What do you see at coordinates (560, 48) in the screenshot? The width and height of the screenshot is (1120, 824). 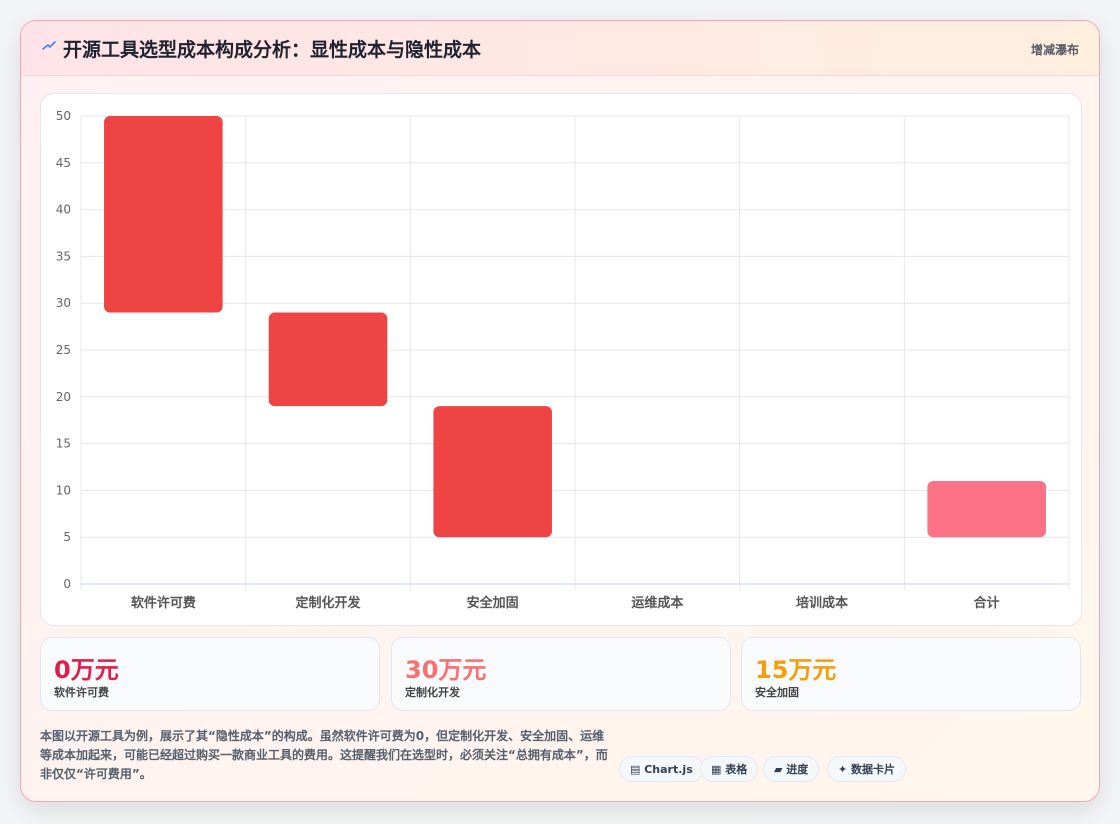 I see `card-header: 开源工具选型成本构成分析：显性成本与隐性成本 增减瀑布` at bounding box center [560, 48].